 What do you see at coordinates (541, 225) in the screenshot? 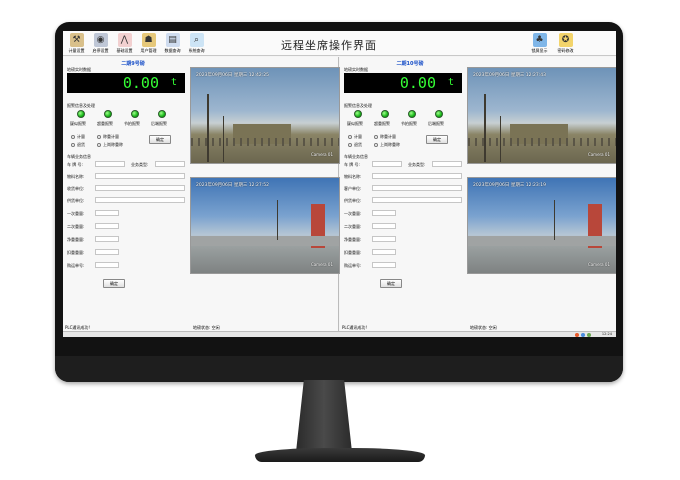
I see `camera-feed-2: 2023年09月06日 星期三 12:23:19 Camera 01` at bounding box center [541, 225].